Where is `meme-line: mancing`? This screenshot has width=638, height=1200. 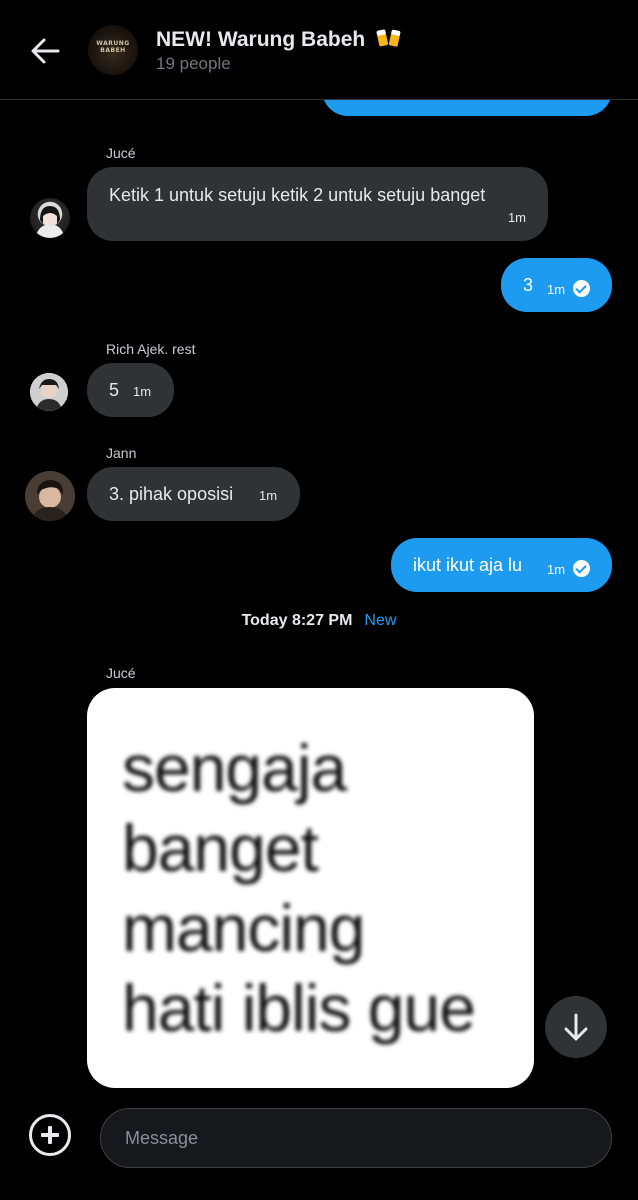
meme-line: mancing is located at coordinates (243, 928).